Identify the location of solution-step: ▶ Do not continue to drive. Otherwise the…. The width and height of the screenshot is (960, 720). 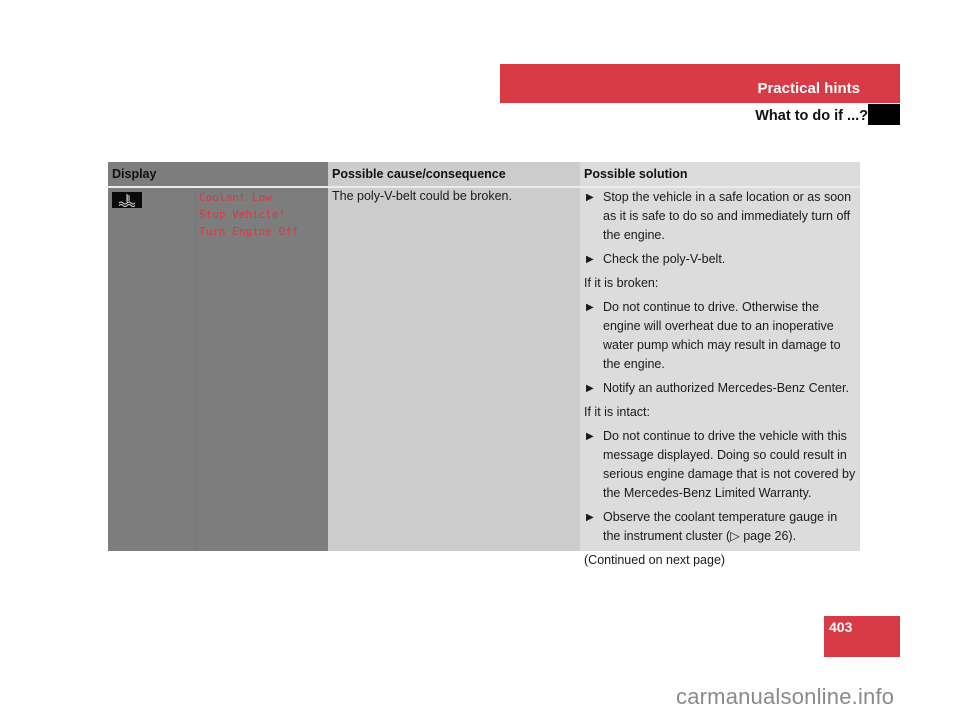
(720, 336).